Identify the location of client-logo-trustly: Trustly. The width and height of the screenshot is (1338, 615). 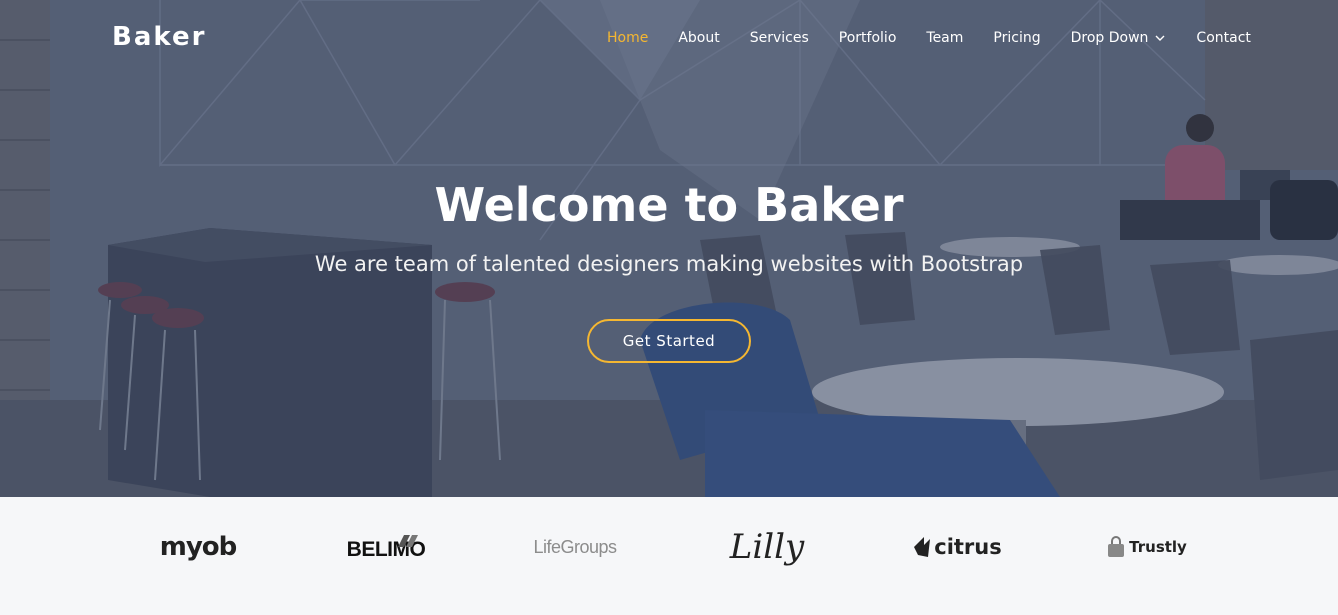
(1147, 547).